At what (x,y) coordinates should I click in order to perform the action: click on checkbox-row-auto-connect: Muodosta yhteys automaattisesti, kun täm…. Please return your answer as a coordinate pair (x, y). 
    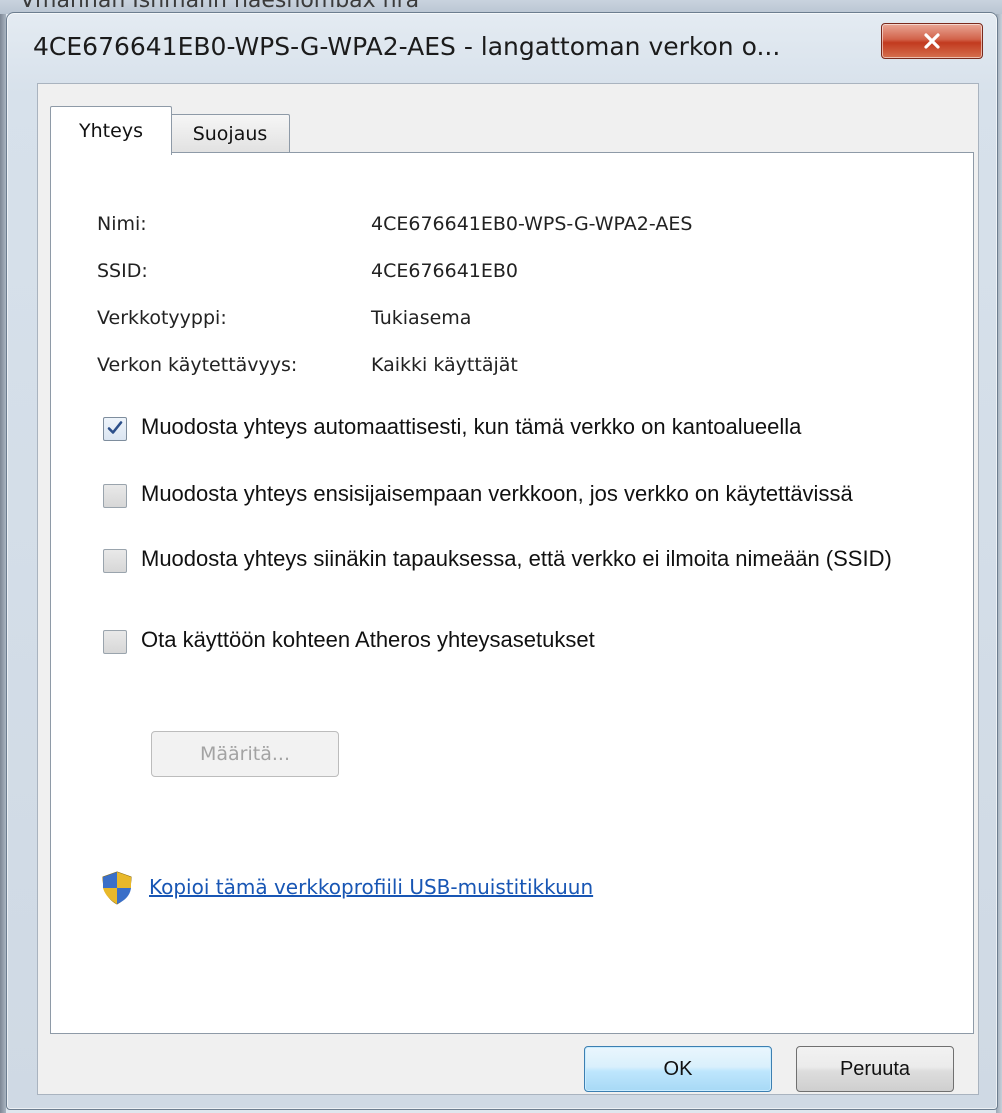
    Looking at the image, I should click on (513, 443).